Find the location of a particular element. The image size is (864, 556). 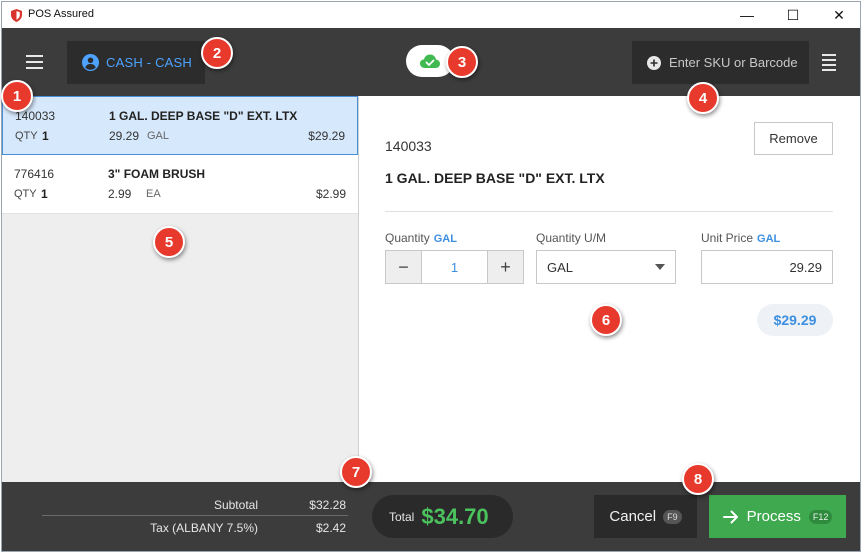

item-um: EA is located at coordinates (153, 194).